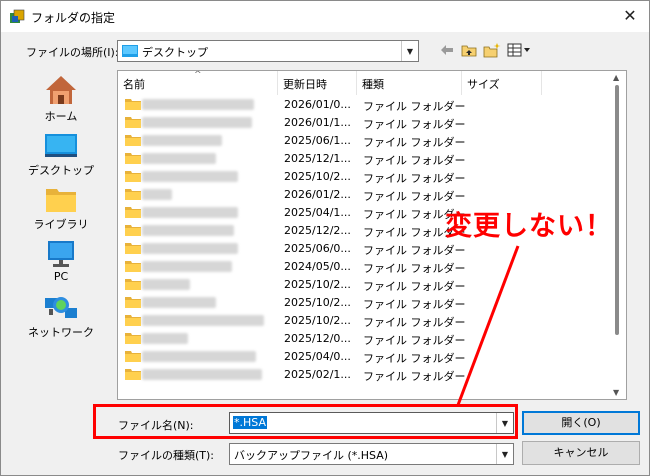 The height and width of the screenshot is (476, 650). I want to click on network-icon, so click(61, 307).